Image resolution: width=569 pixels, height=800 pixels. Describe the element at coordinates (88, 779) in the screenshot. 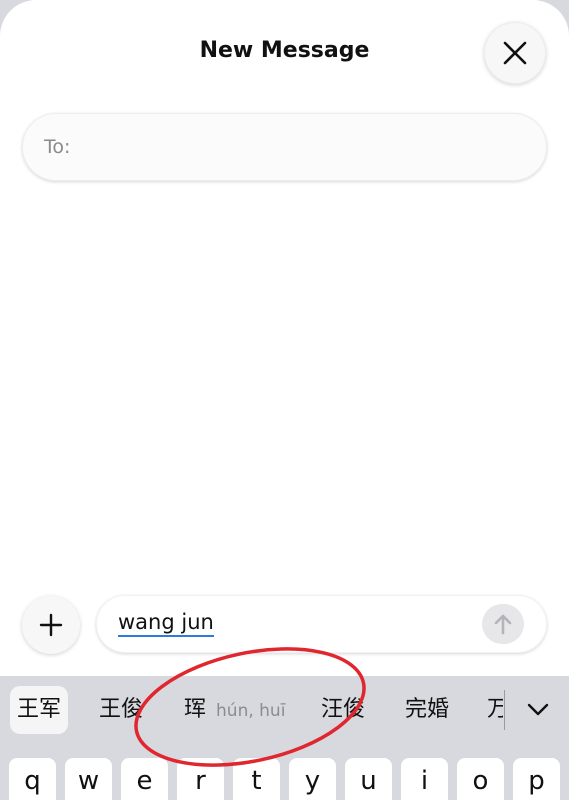

I see `key-w: w` at that location.